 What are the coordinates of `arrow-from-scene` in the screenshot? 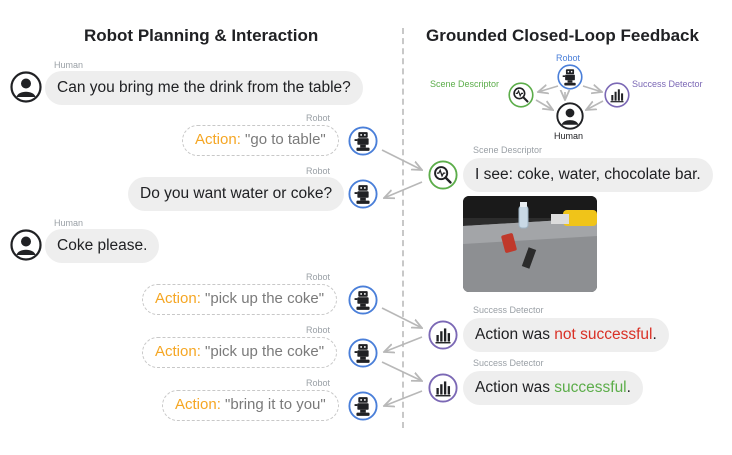 It's located at (403, 189).